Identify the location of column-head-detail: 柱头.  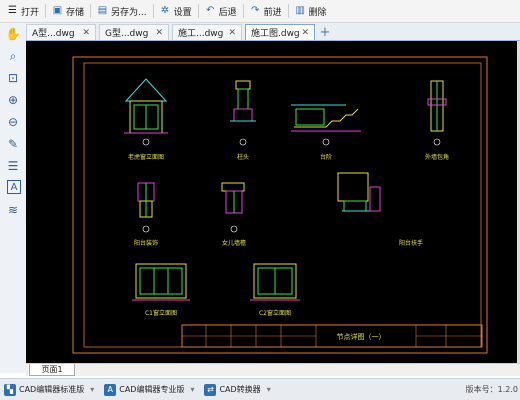
(243, 120).